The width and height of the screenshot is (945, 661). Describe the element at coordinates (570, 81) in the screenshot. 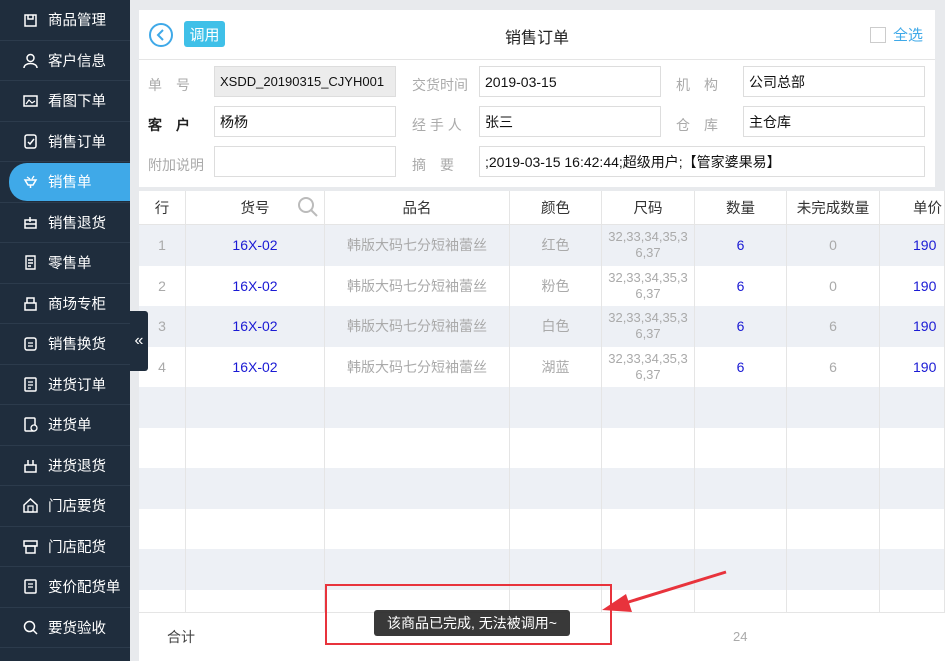

I see `delivery-time-field: 2019-03-15` at that location.